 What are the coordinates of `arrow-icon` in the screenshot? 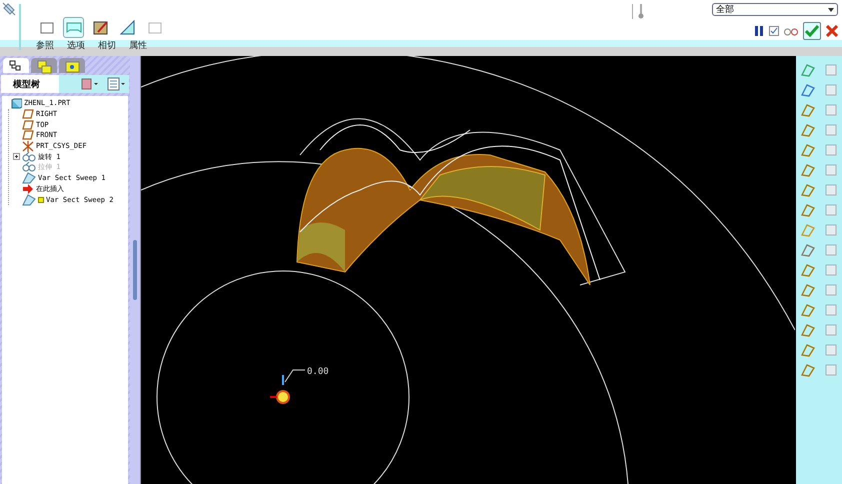 It's located at (28, 189).